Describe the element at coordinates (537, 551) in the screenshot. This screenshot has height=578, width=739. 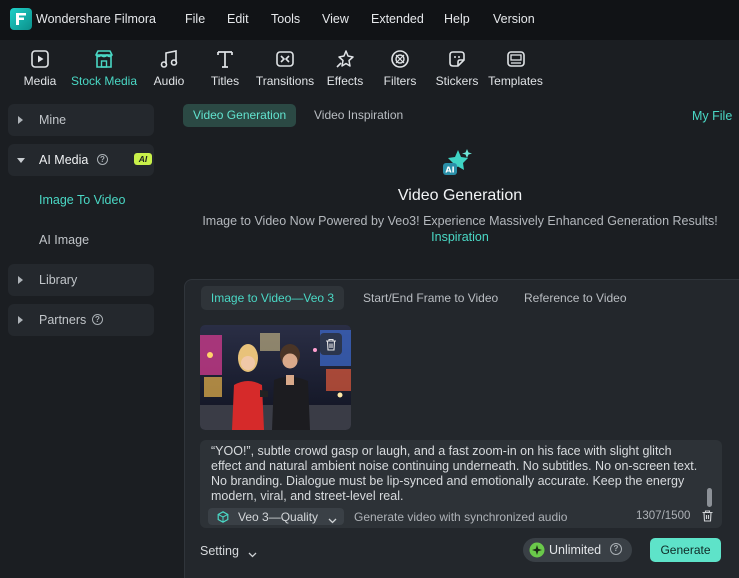
I see `credit-icon` at that location.